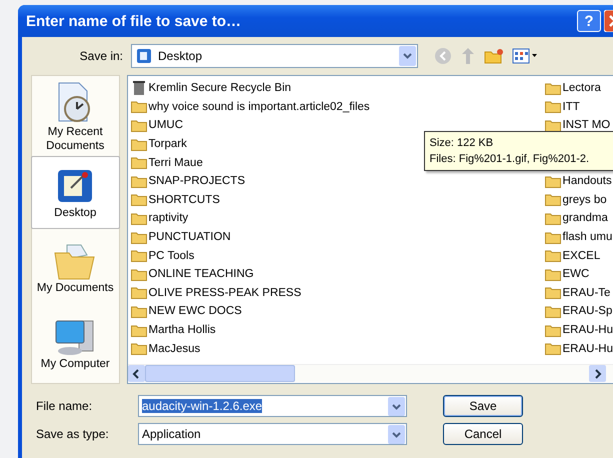 Image resolution: width=613 pixels, height=458 pixels. Describe the element at coordinates (272, 434) in the screenshot. I see `save-as-type-dropdown: Application` at that location.